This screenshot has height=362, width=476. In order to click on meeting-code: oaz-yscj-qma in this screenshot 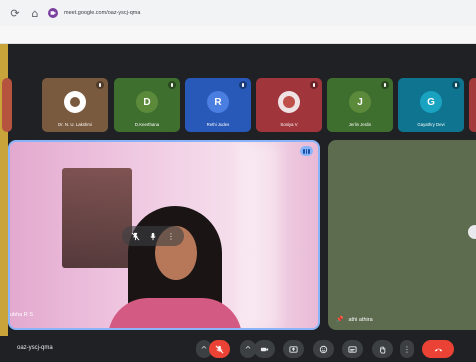, I will do `click(35, 348)`.